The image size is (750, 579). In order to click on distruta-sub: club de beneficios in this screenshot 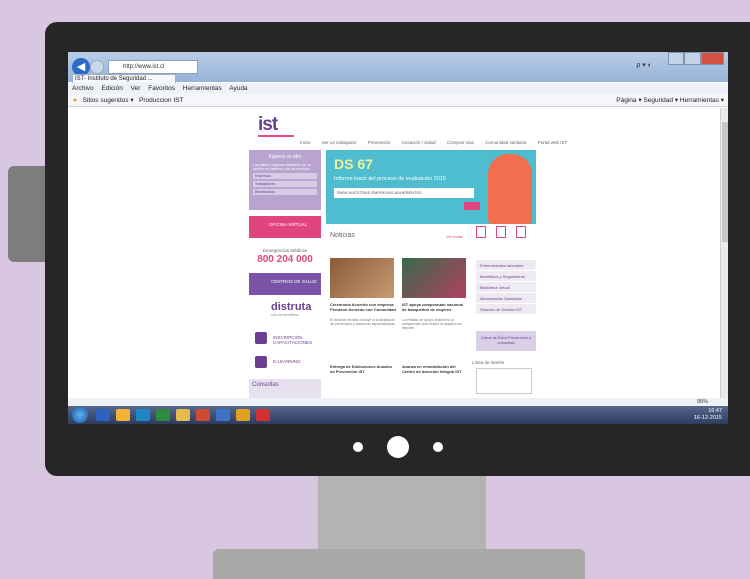, I will do `click(285, 315)`.